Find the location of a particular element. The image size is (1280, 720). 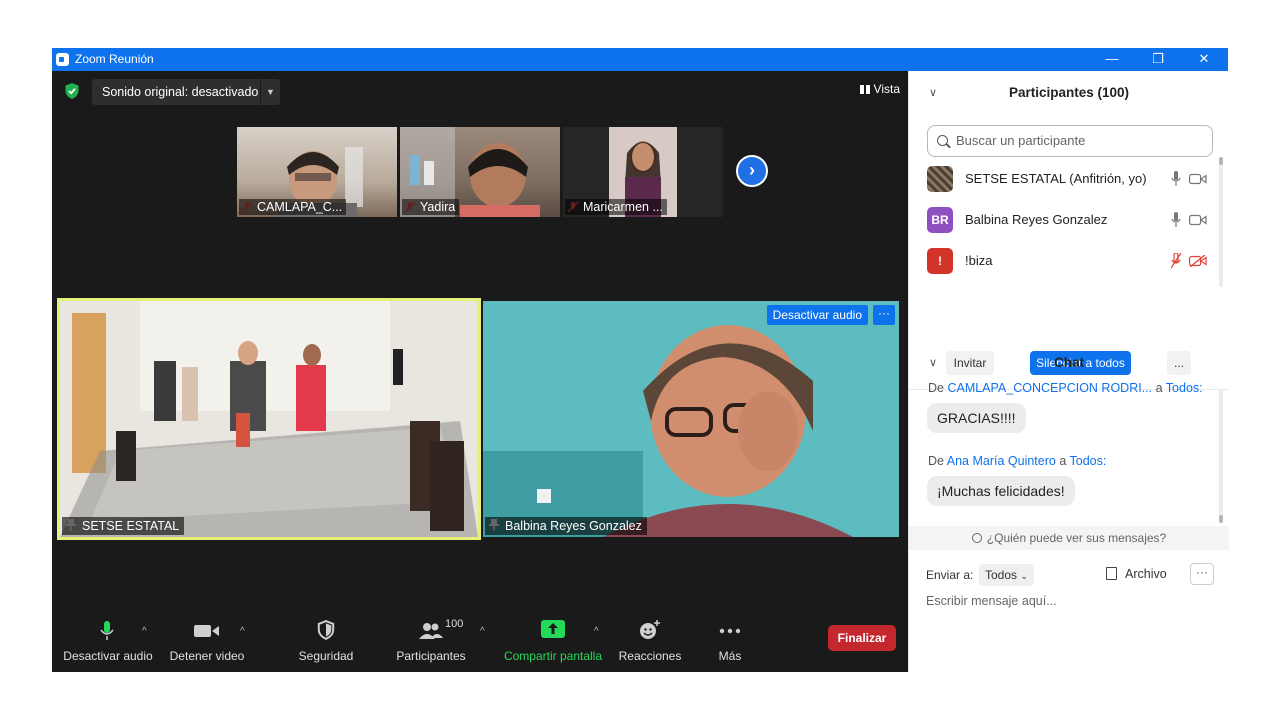

minimize-button: — is located at coordinates (1112, 59).